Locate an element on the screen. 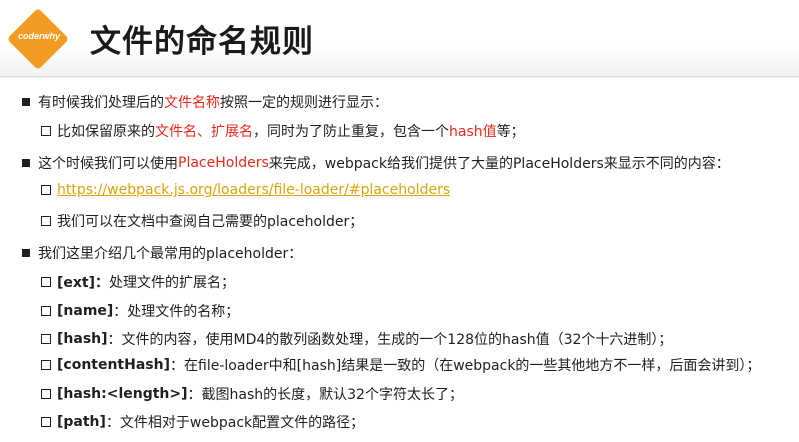 Image resolution: width=799 pixels, height=442 pixels. placeholder-item-path: [path] ：文件相对于webpack配置文件的路径； is located at coordinates (202, 422).